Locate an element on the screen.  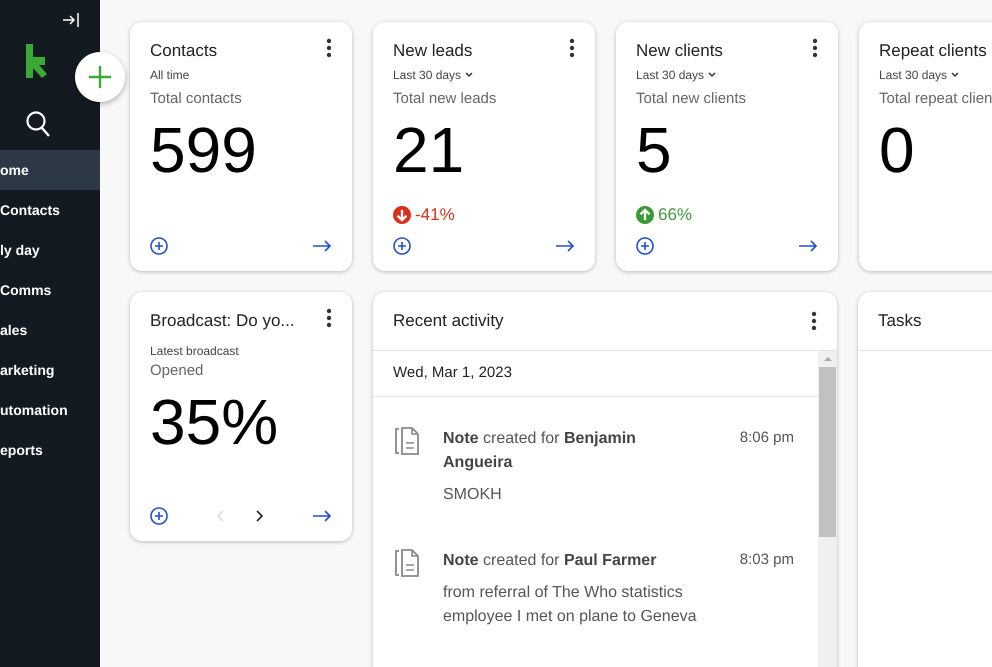
search-icon is located at coordinates (38, 124).